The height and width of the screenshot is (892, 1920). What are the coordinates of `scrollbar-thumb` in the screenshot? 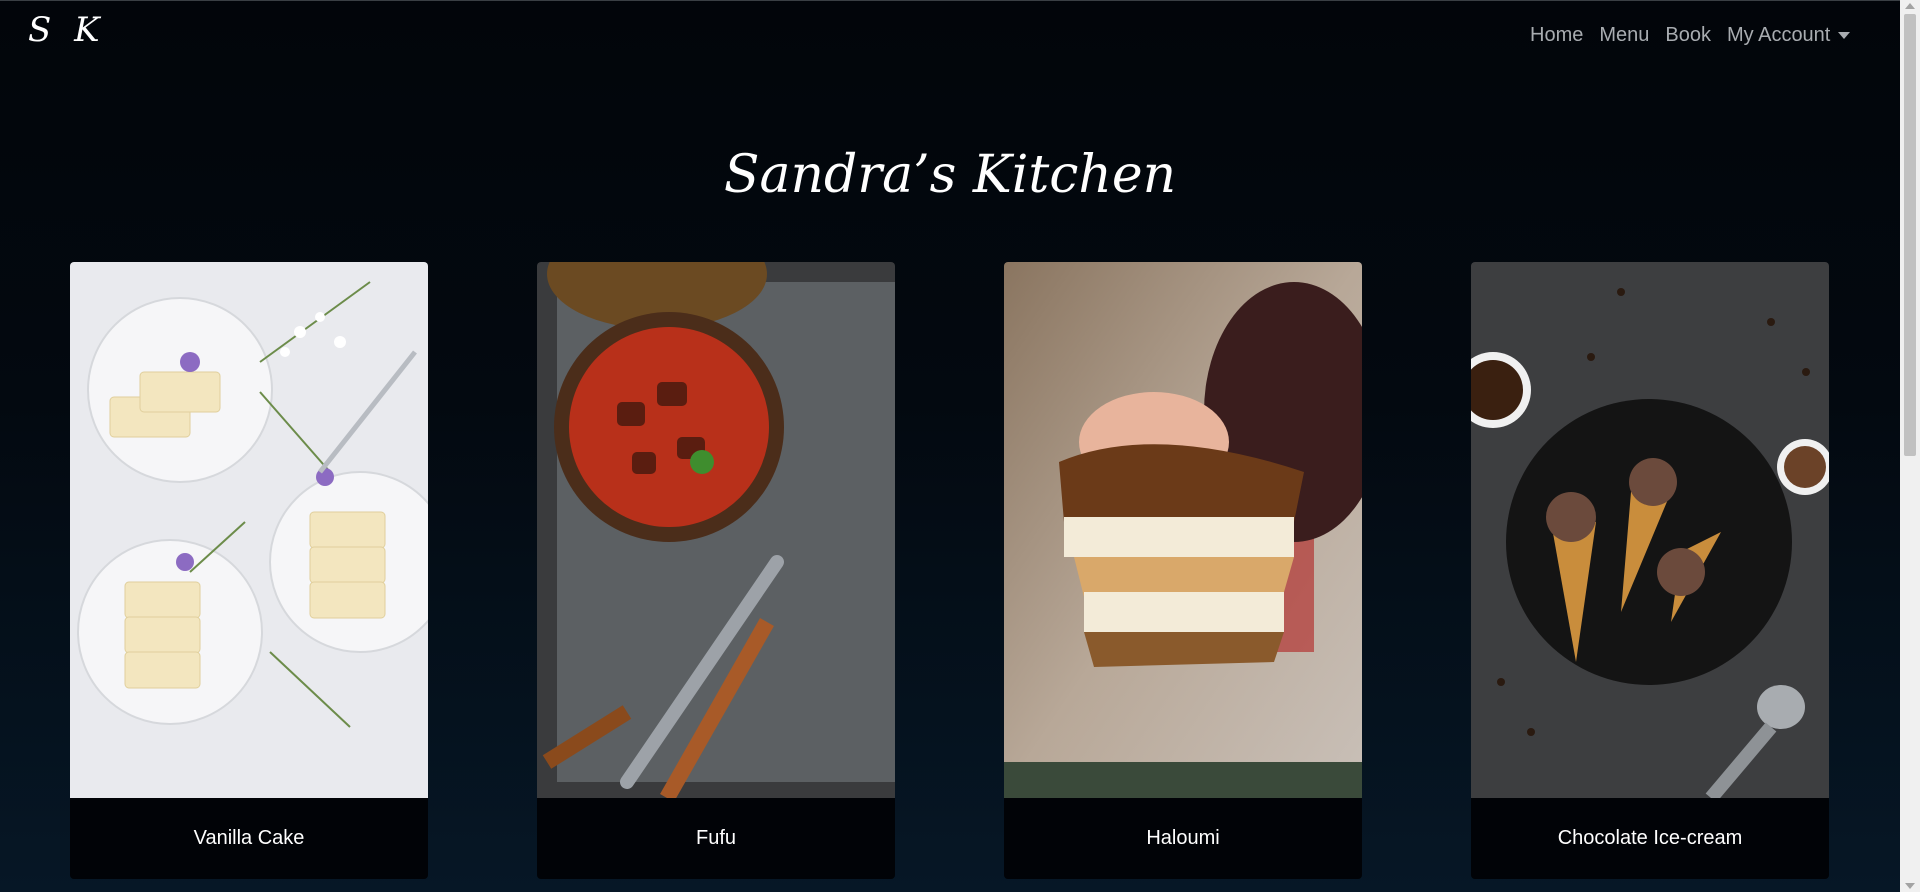 It's located at (1910, 235).